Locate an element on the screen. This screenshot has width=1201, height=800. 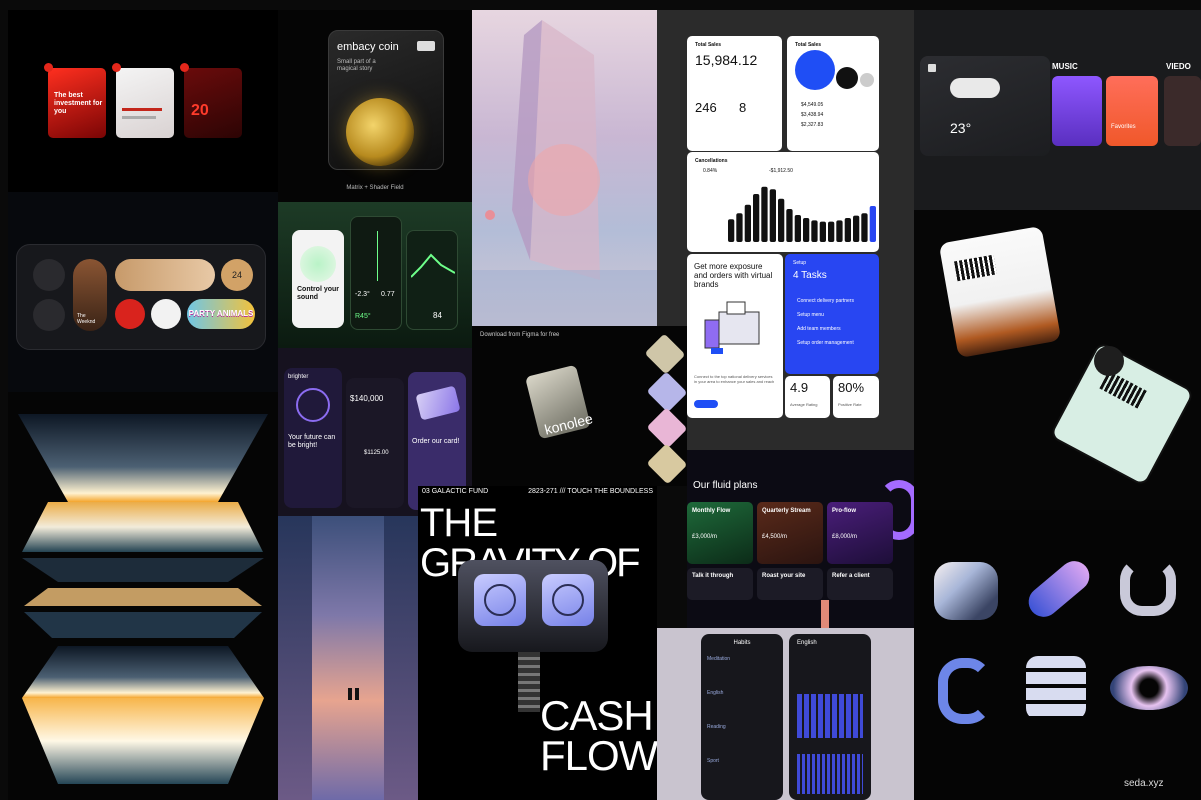
game-widget: PARTY ANIMALS is located at coordinates (221, 314).